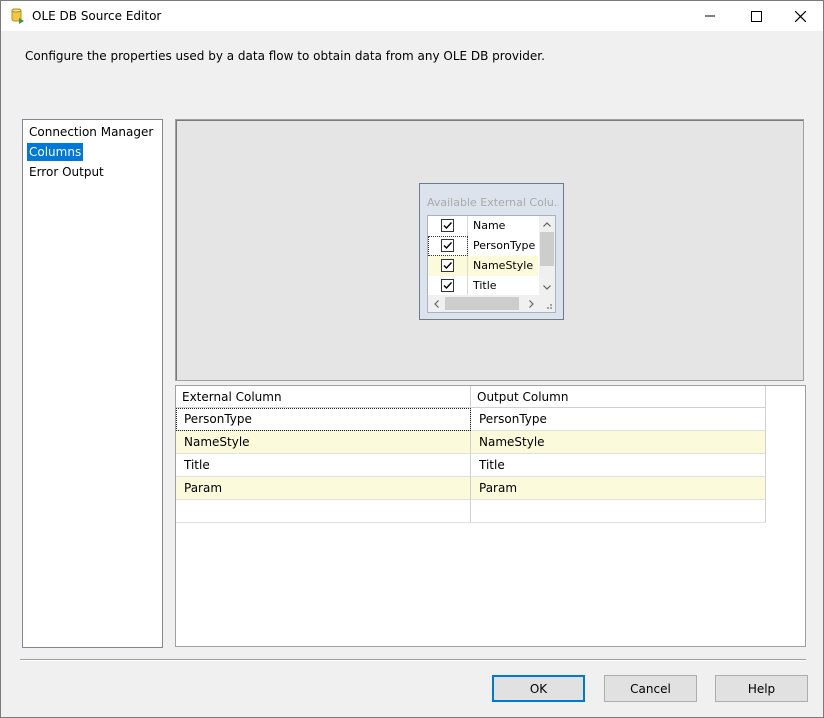 This screenshot has width=824, height=718. Describe the element at coordinates (618, 442) in the screenshot. I see `output-column-cell: NameStyle` at that location.